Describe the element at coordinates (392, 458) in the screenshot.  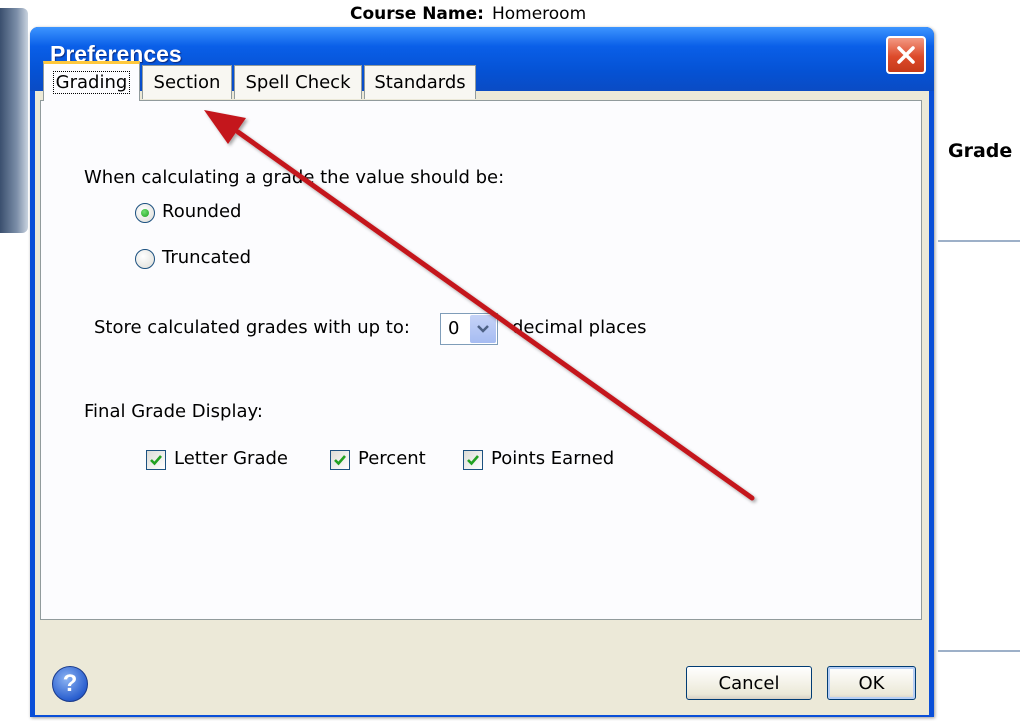
I see `percent-label: Percent` at that location.